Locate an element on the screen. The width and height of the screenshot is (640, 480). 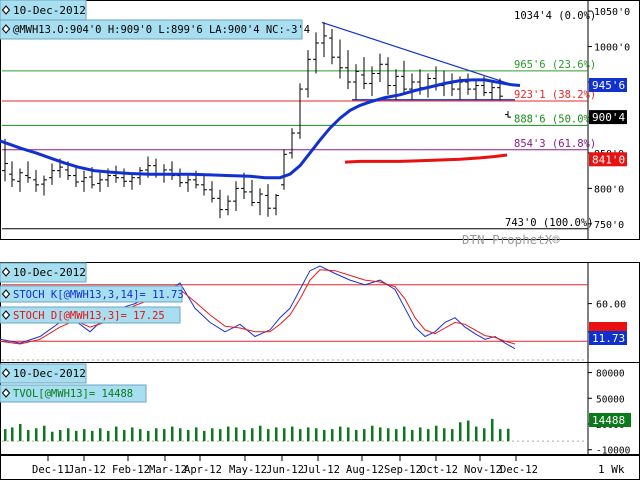
x-axis-label: Aug-12 is located at coordinates (365, 470).